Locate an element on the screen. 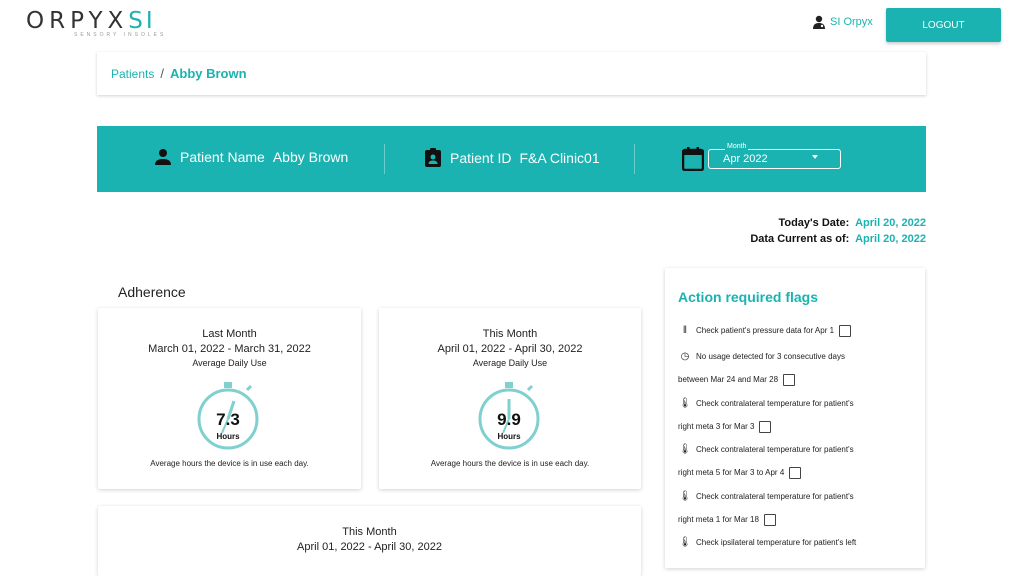 This screenshot has height=576, width=1024. flag-text-continued: right meta 3 for Mar 3 is located at coordinates (716, 427).